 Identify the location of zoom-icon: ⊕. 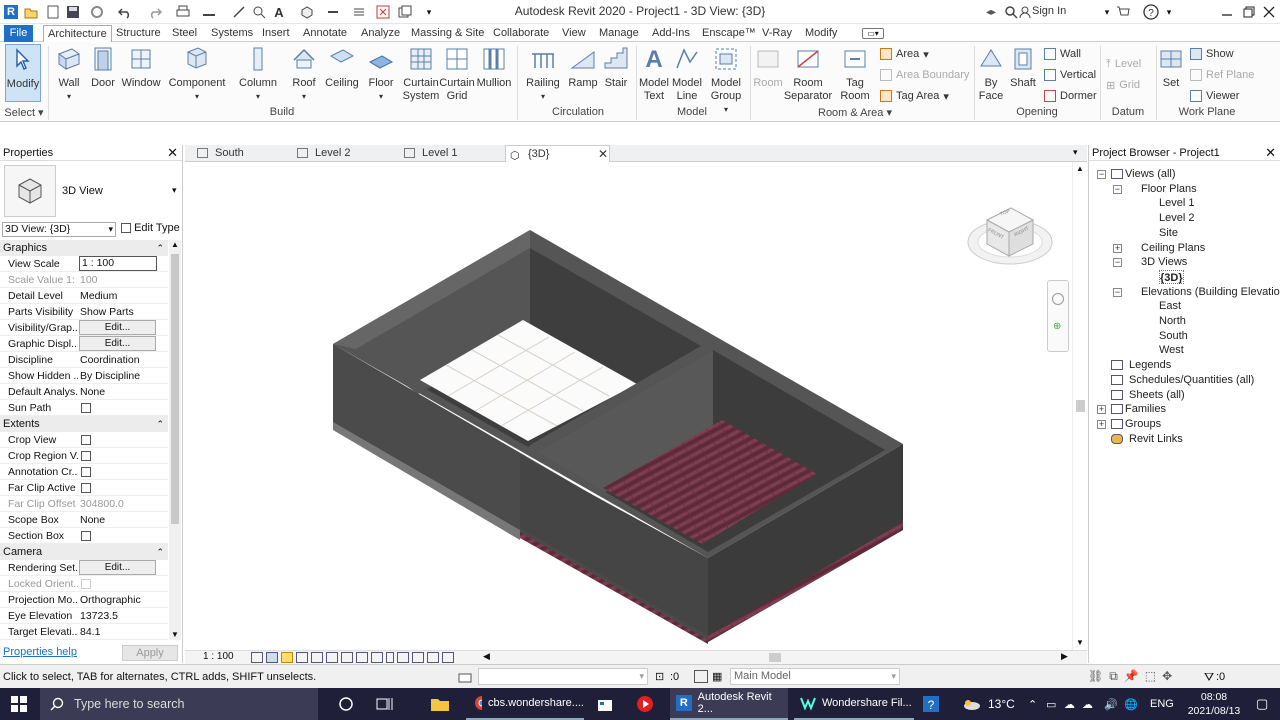
(1057, 326).